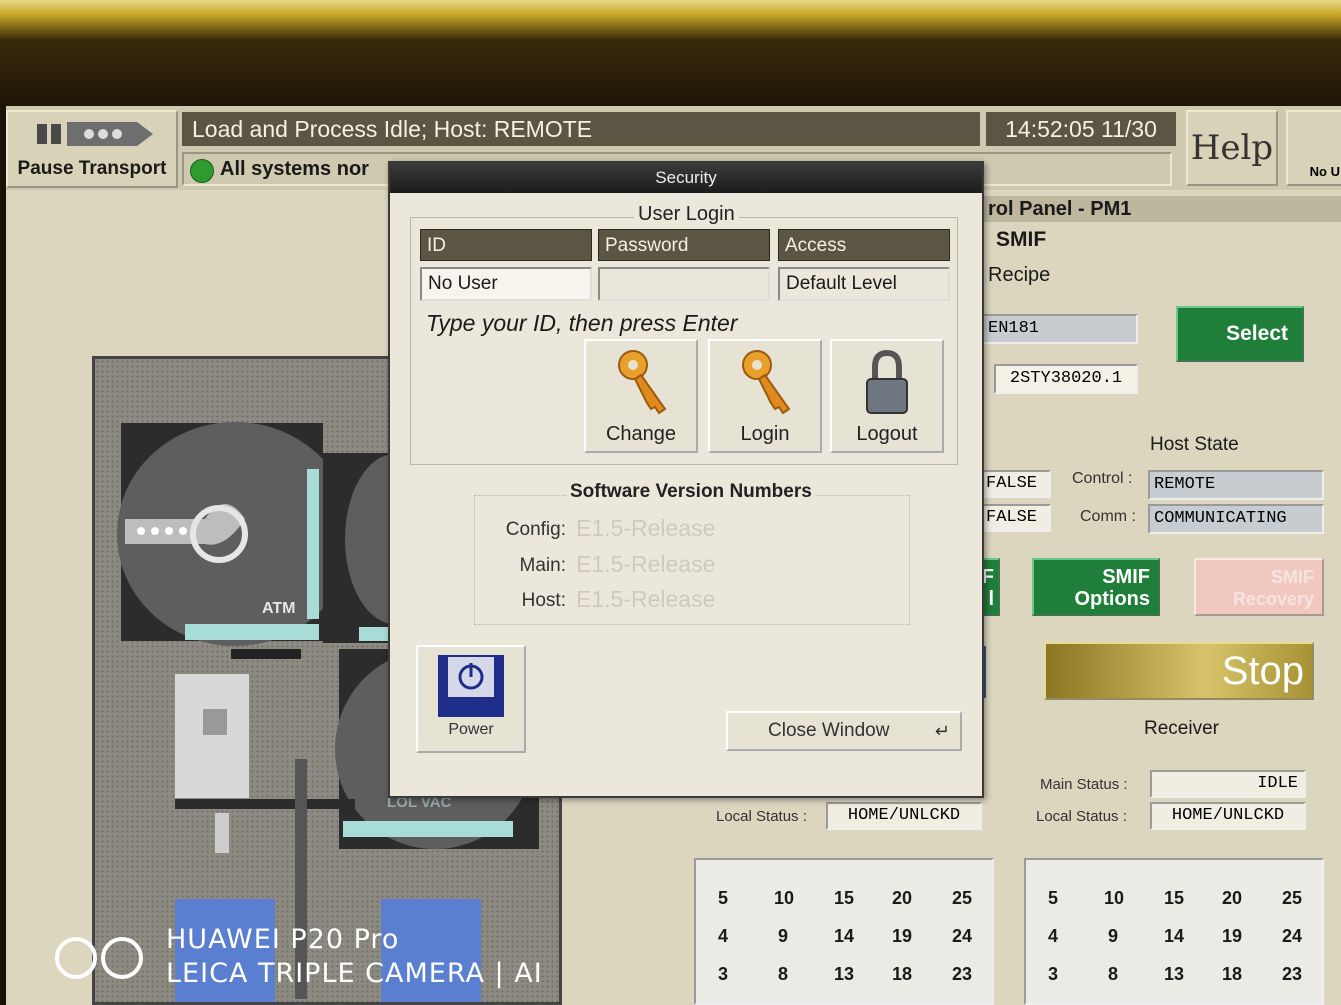  Describe the element at coordinates (670, 55) in the screenshot. I see `monitor-bezel` at that location.